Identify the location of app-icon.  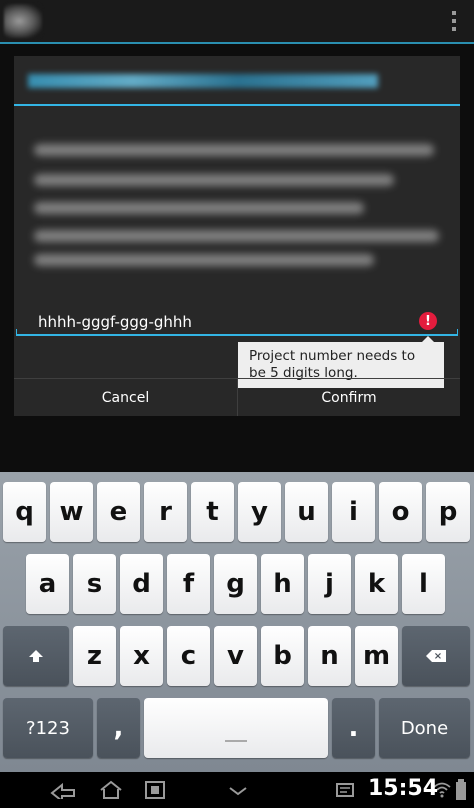
(23, 21).